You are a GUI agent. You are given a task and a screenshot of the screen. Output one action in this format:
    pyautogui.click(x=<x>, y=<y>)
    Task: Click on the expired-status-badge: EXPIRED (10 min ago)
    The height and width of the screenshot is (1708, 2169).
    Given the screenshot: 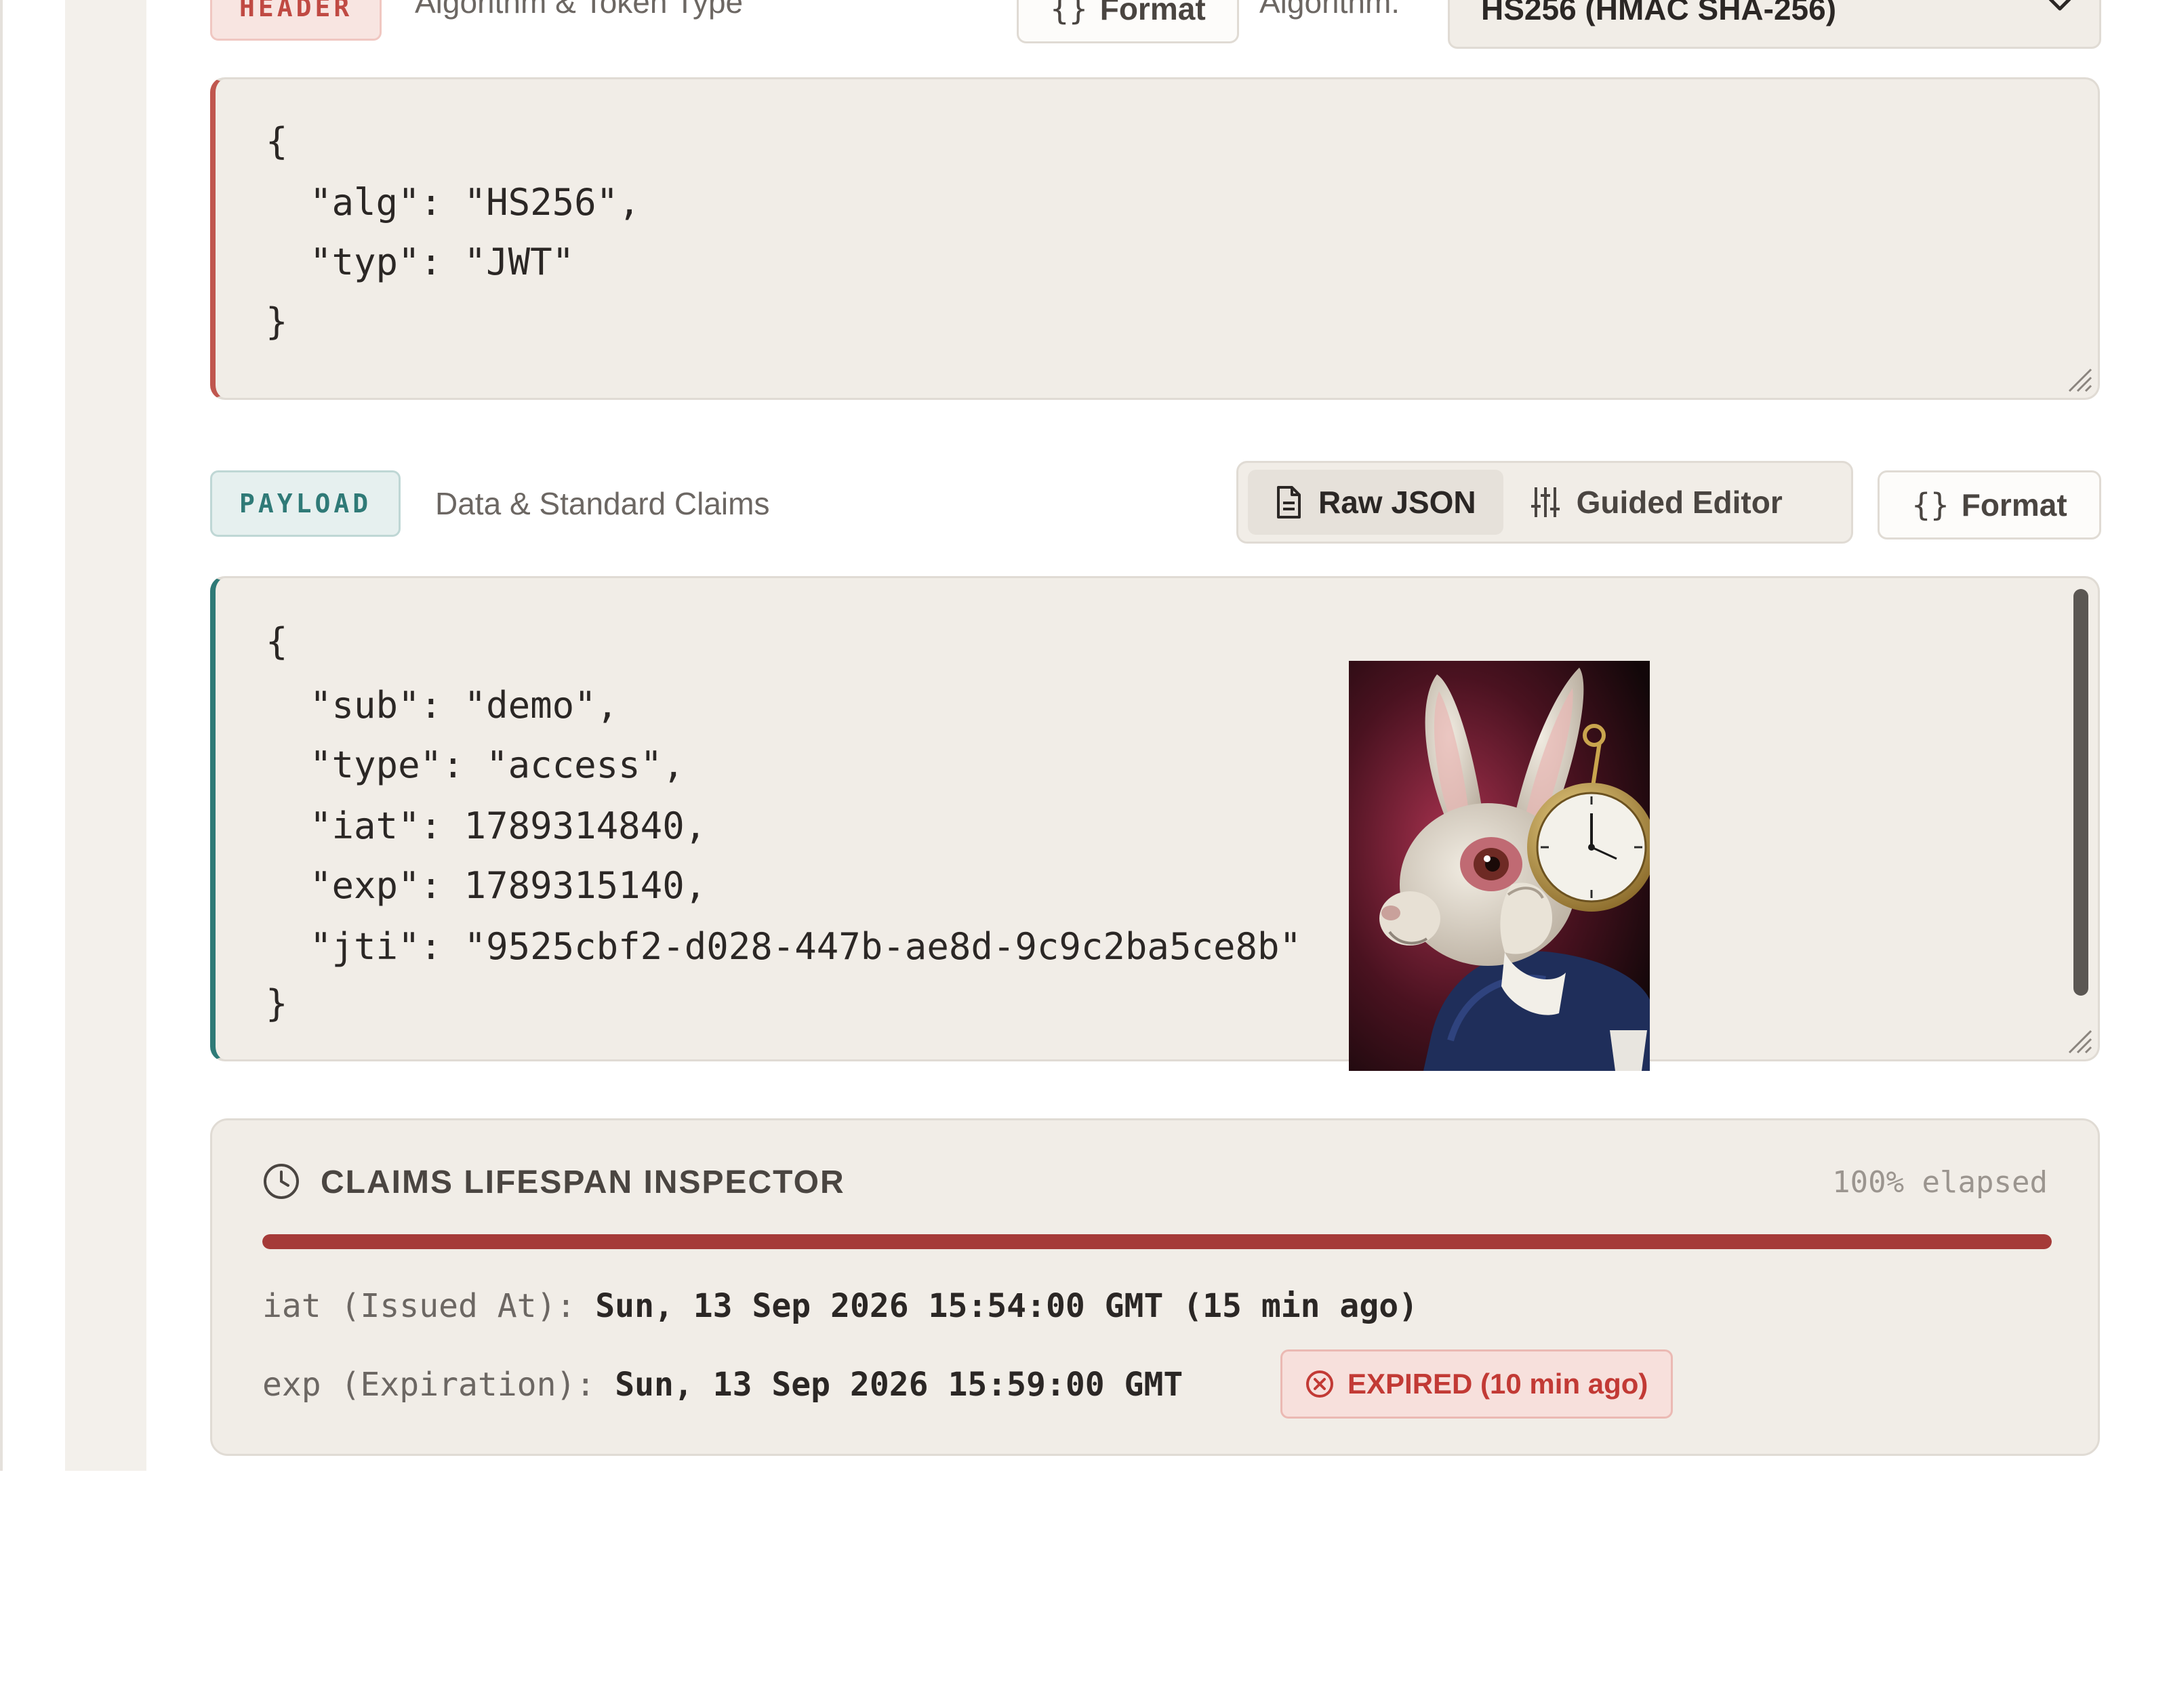 What is the action you would take?
    pyautogui.click(x=1477, y=1384)
    